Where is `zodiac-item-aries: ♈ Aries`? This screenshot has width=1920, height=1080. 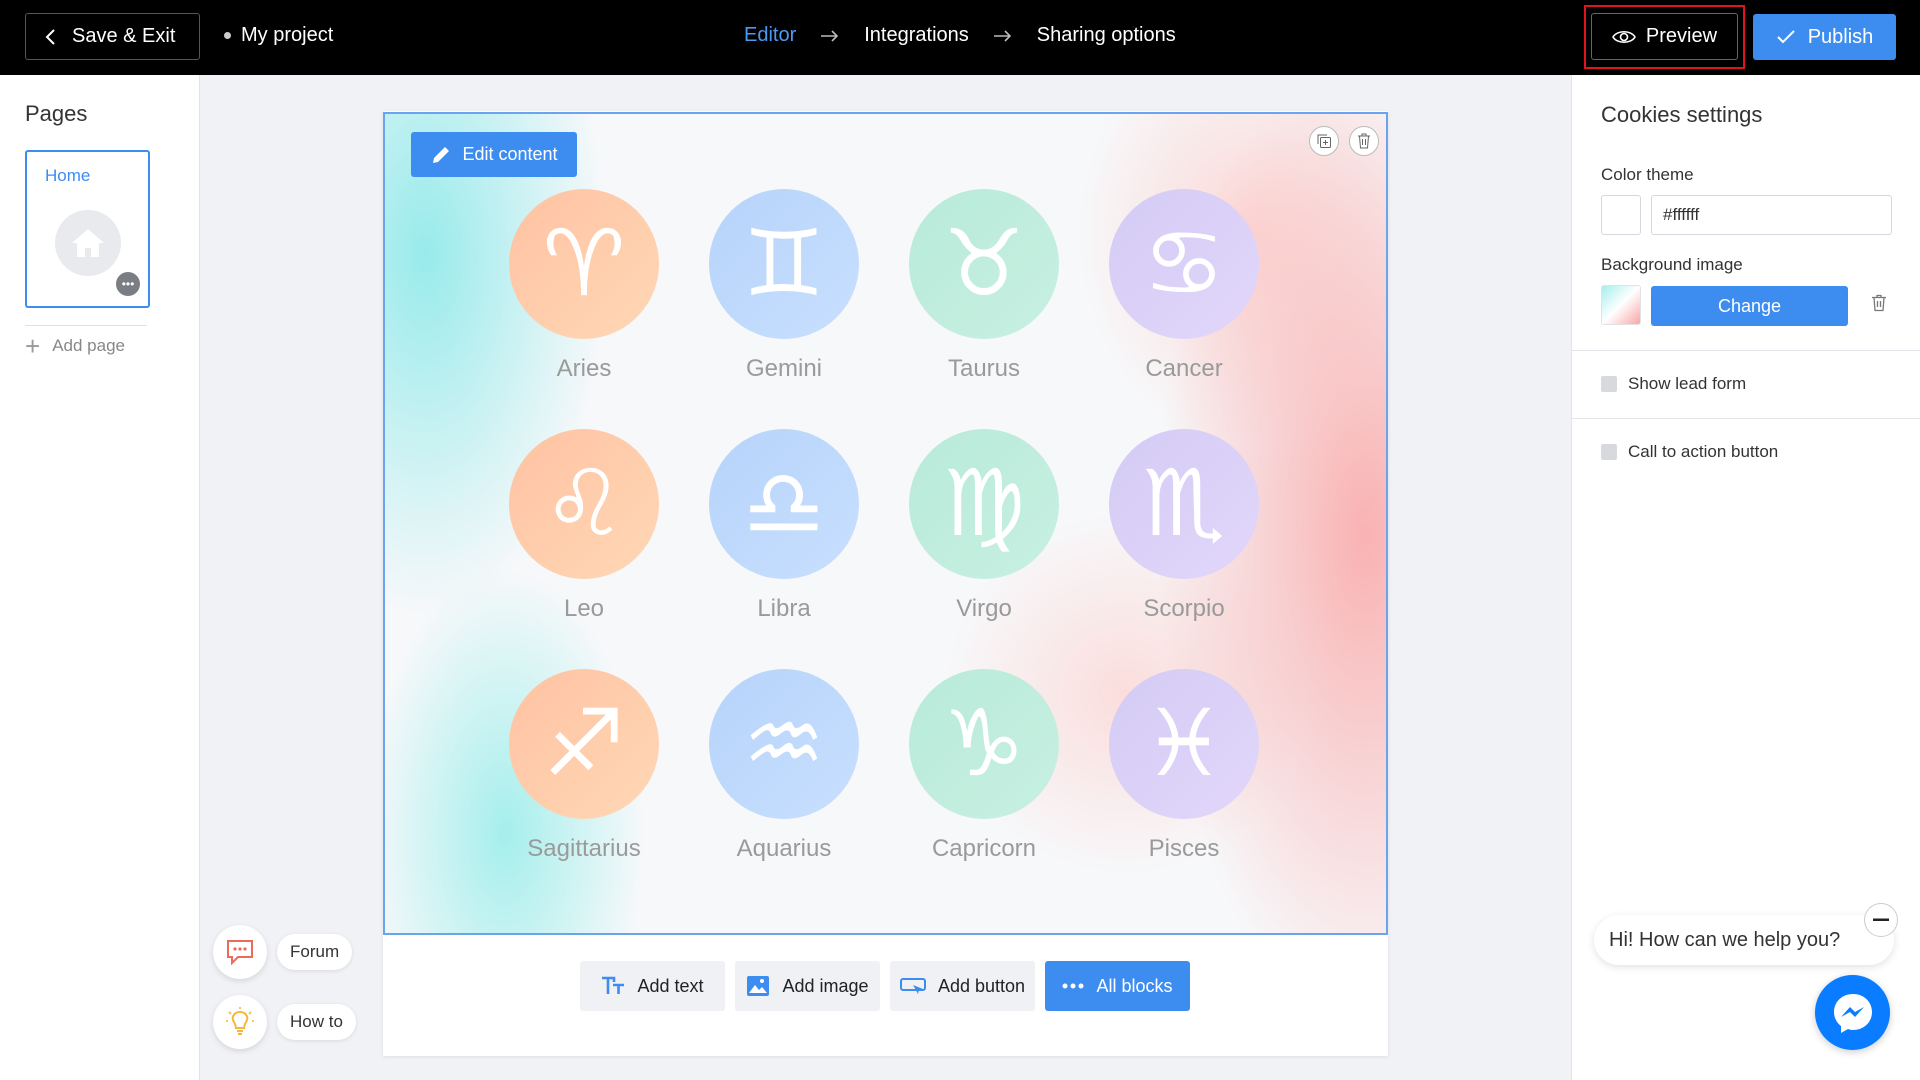 zodiac-item-aries: ♈ Aries is located at coordinates (584, 286).